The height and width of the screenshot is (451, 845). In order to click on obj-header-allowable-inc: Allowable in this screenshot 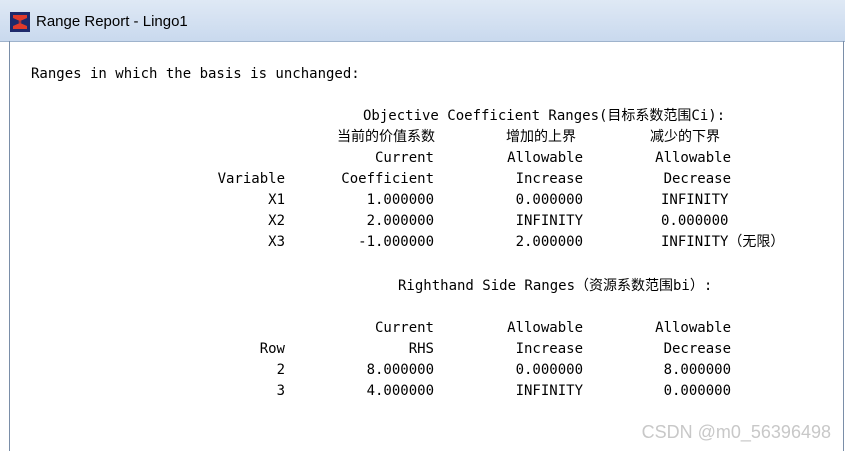, I will do `click(545, 158)`.